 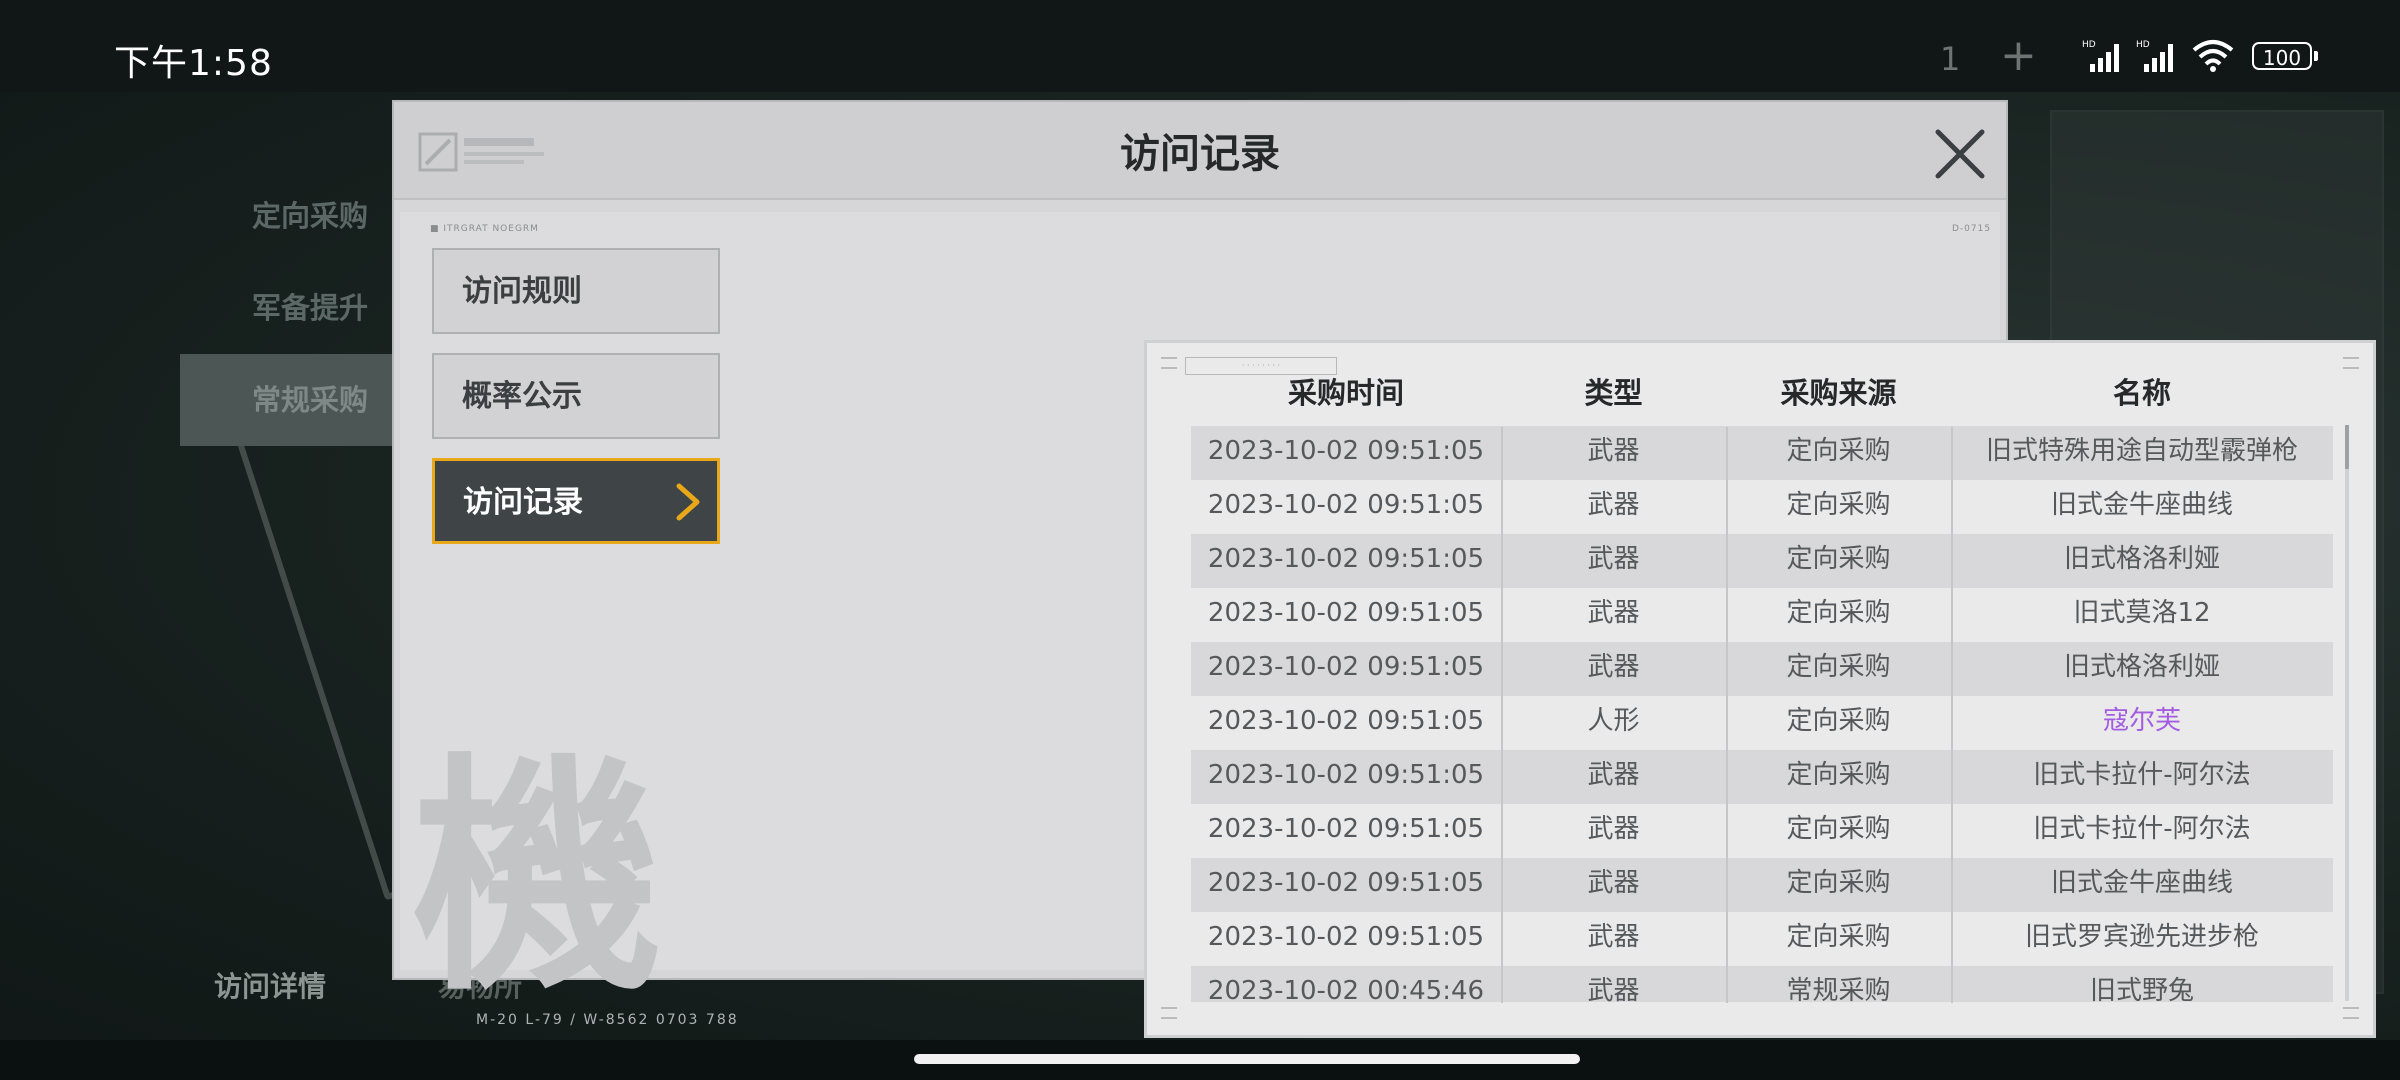 I want to click on micro-label-left: ■ ITRGRAT NOEGRM, so click(x=484, y=229).